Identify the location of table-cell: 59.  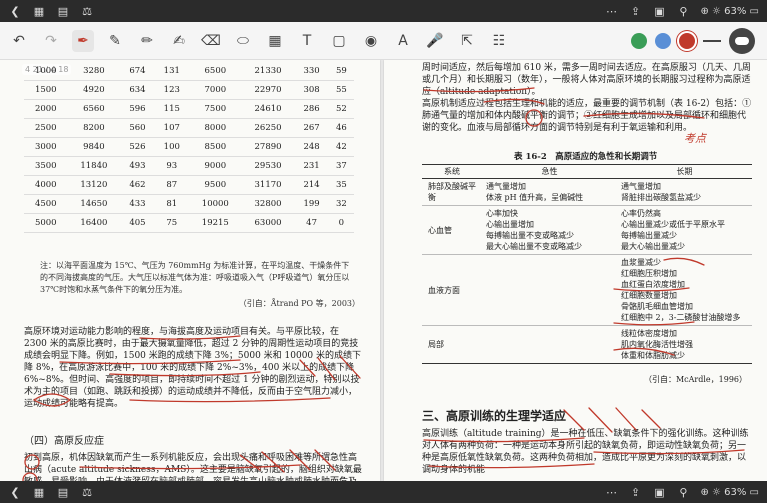
(341, 71).